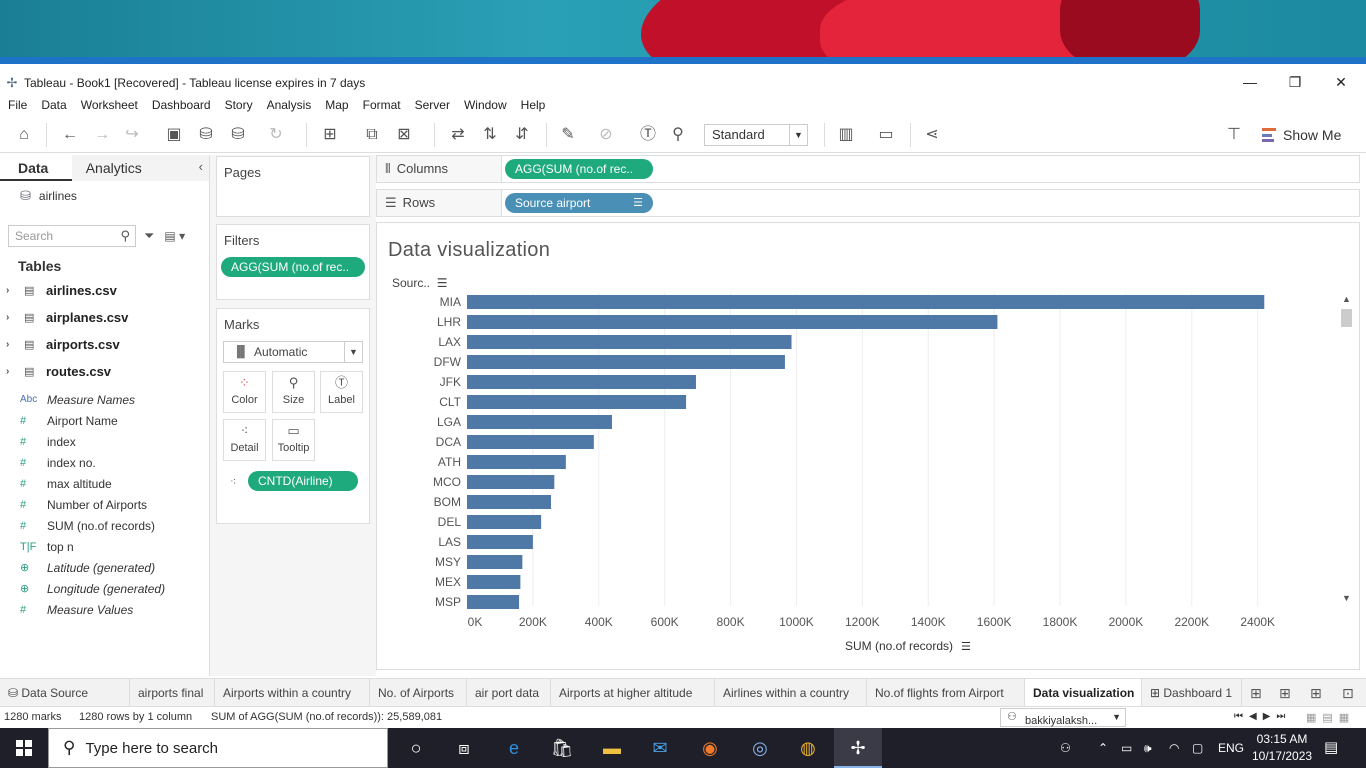 This screenshot has width=1366, height=768. I want to click on view-options-icon: ▤ ▾, so click(174, 236).